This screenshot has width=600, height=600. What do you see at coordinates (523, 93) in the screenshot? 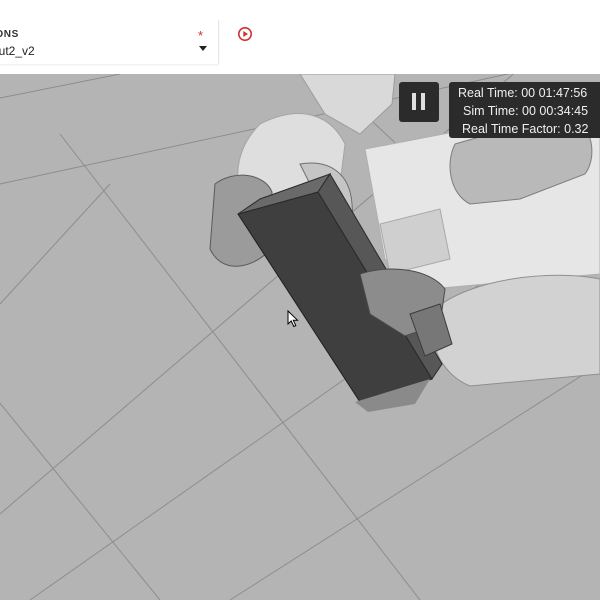
I see `real-time-readout: Real Time: 00 01:47:56` at bounding box center [523, 93].